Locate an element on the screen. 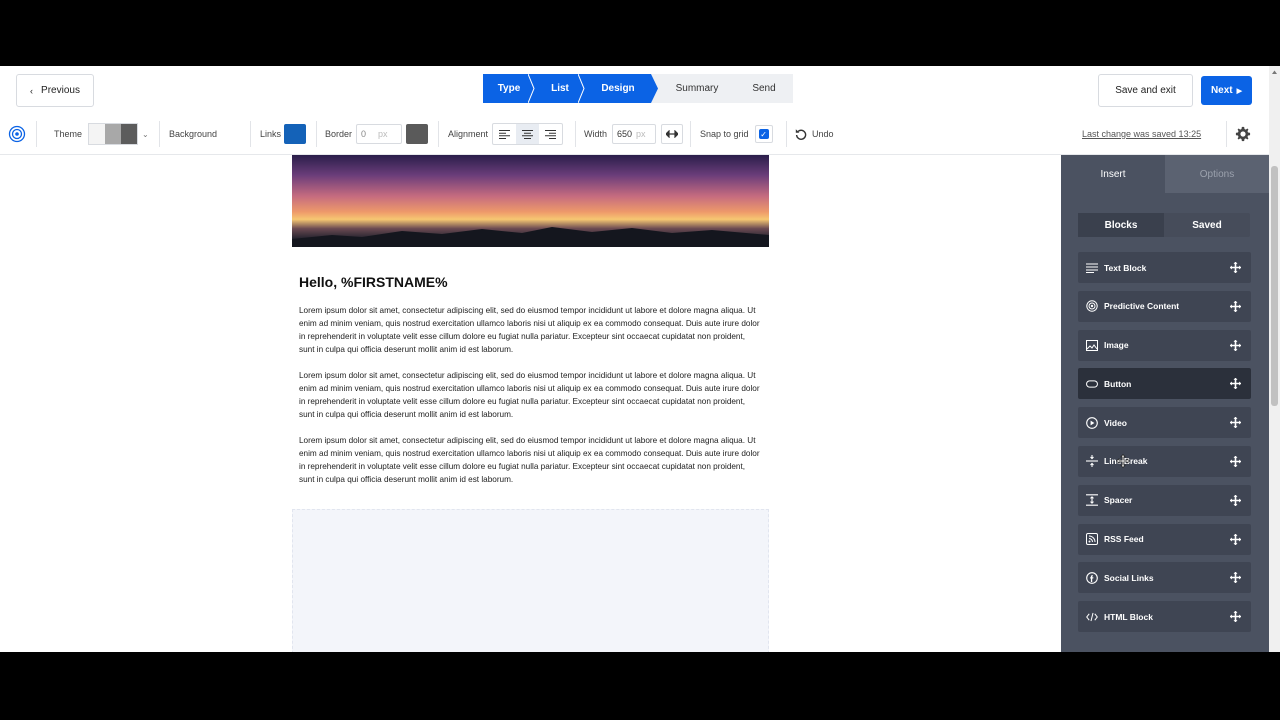  next-label: Next is located at coordinates (1221, 90).